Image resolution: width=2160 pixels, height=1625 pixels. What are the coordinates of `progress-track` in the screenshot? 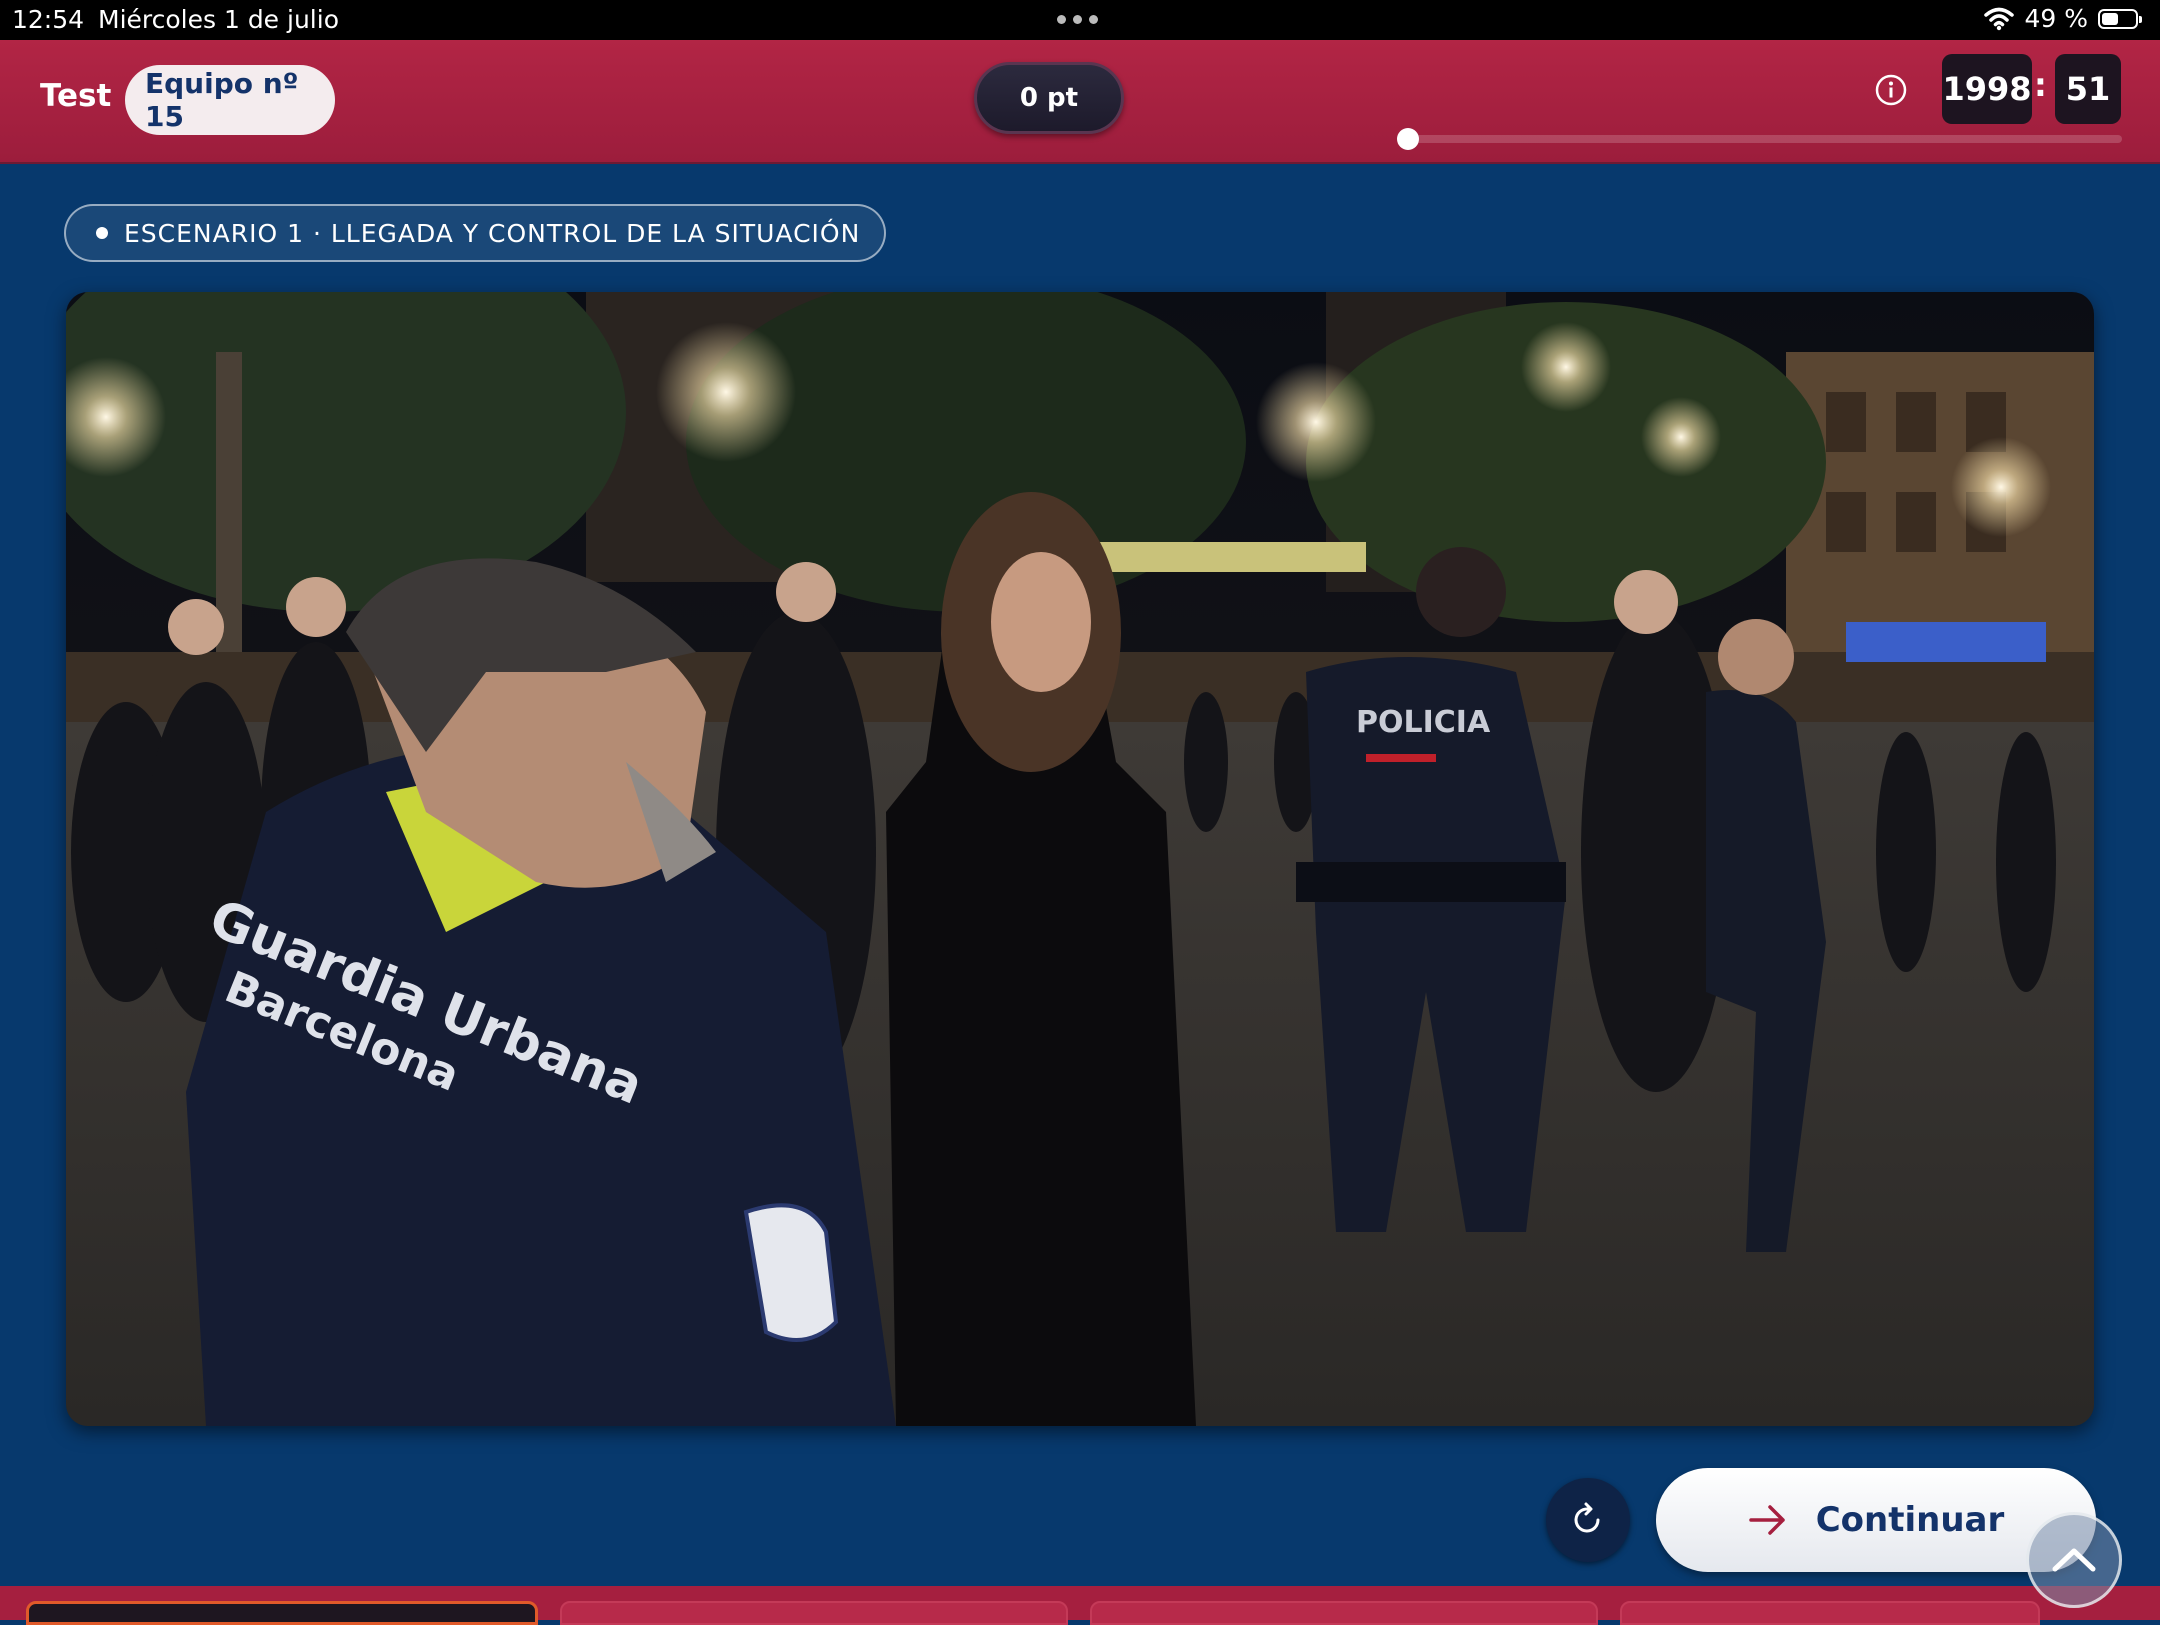 It's located at (1759, 139).